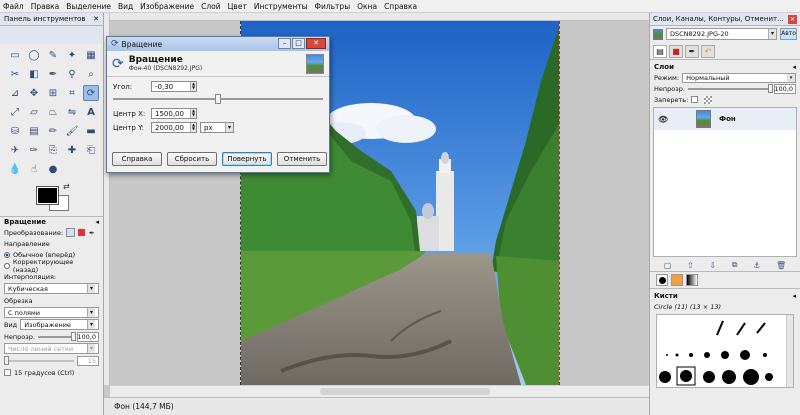 Image resolution: width=800 pixels, height=415 pixels. I want to click on brushes-scrollbar, so click(789, 351).